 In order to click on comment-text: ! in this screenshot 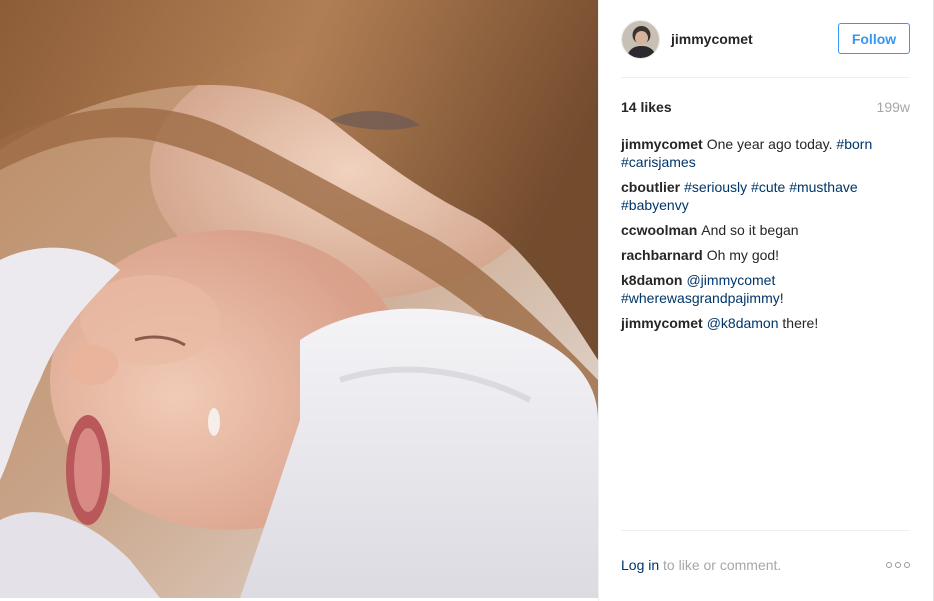, I will do `click(781, 298)`.